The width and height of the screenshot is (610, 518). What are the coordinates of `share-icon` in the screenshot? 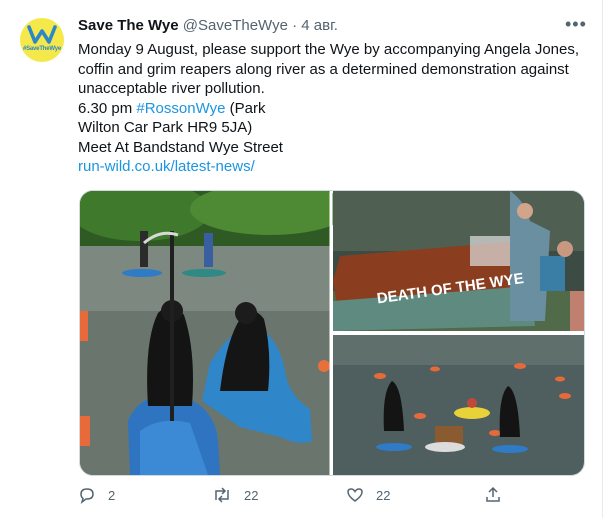 It's located at (493, 494).